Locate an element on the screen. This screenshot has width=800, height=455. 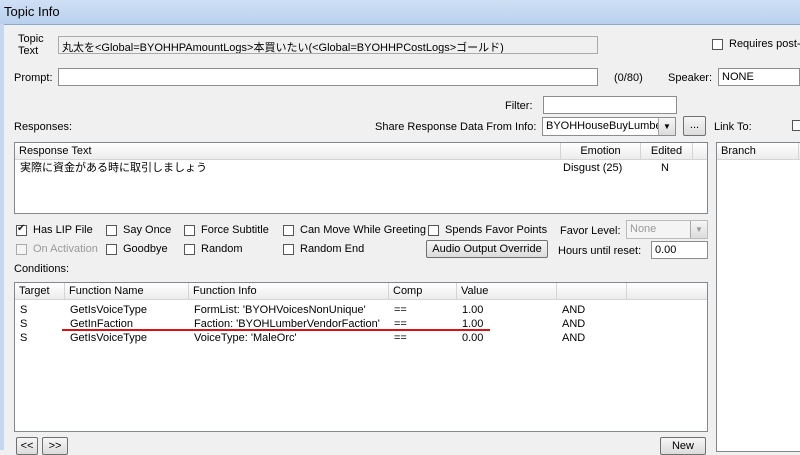
checkmark-icon is located at coordinates (21, 229).